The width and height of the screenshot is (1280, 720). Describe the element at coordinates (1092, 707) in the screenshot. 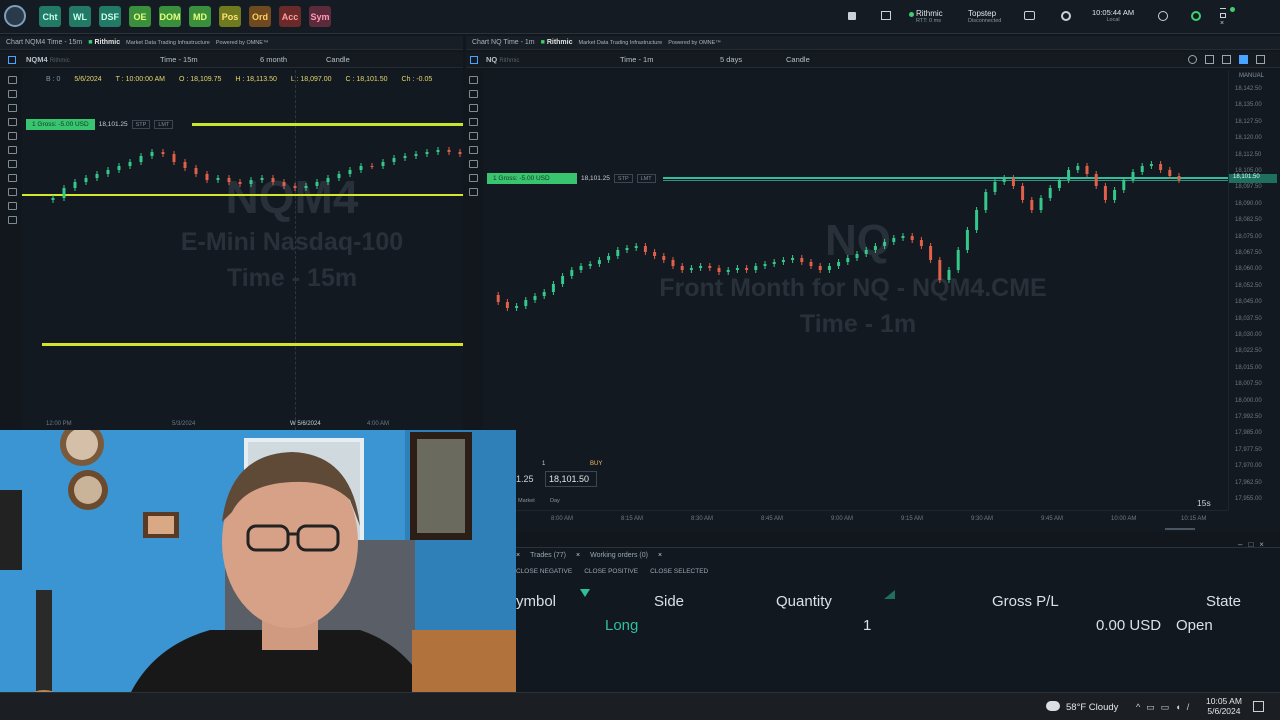

I see `weather-text: 58°F Cloudy` at that location.